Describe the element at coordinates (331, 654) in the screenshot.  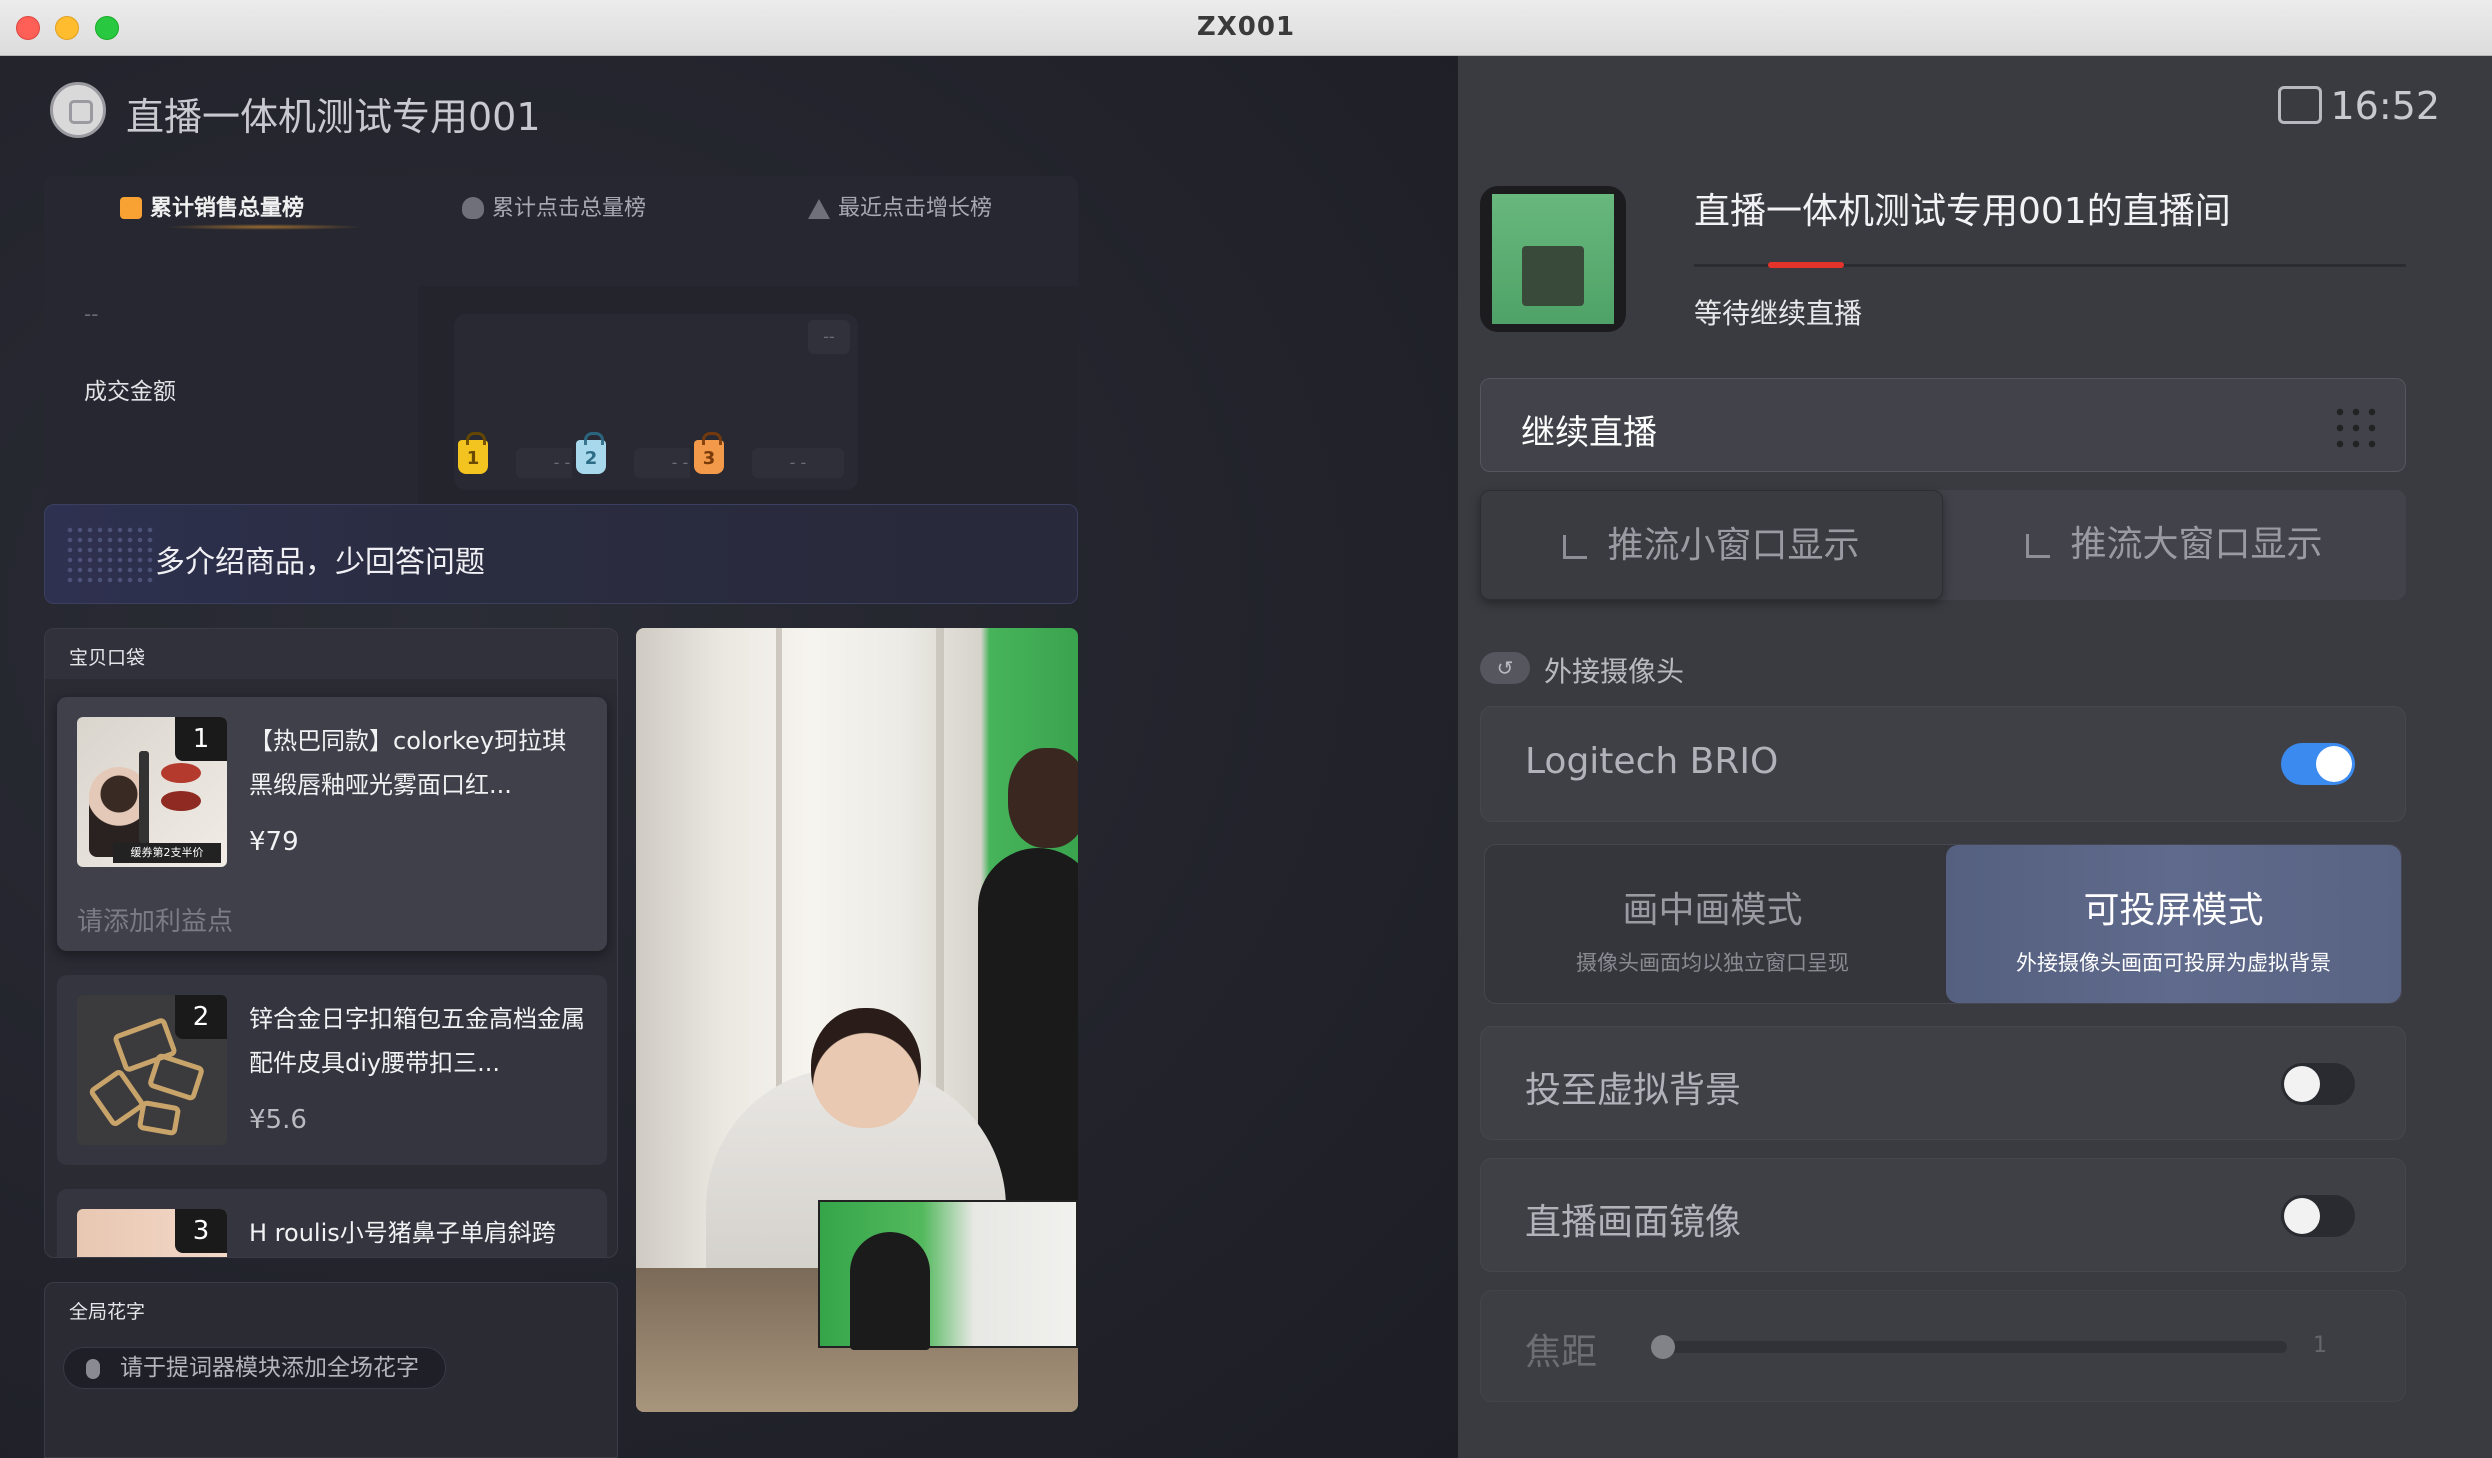
I see `product-bag-header: 宝贝口袋` at that location.